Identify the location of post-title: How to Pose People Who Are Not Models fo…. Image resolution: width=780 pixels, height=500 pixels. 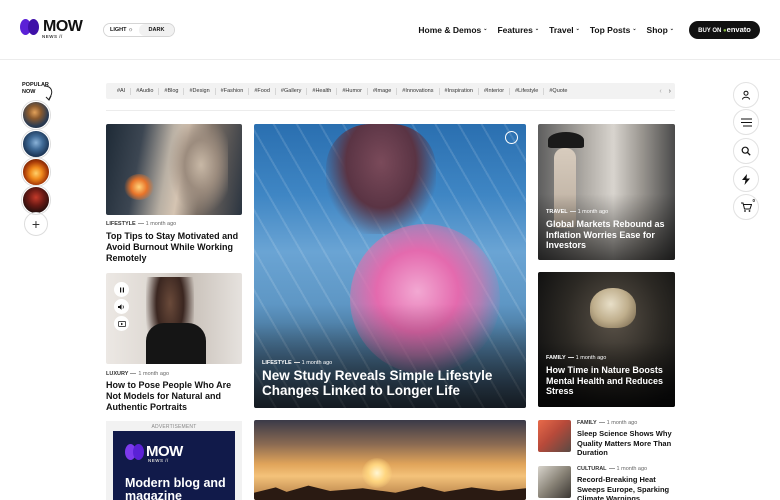
(174, 396).